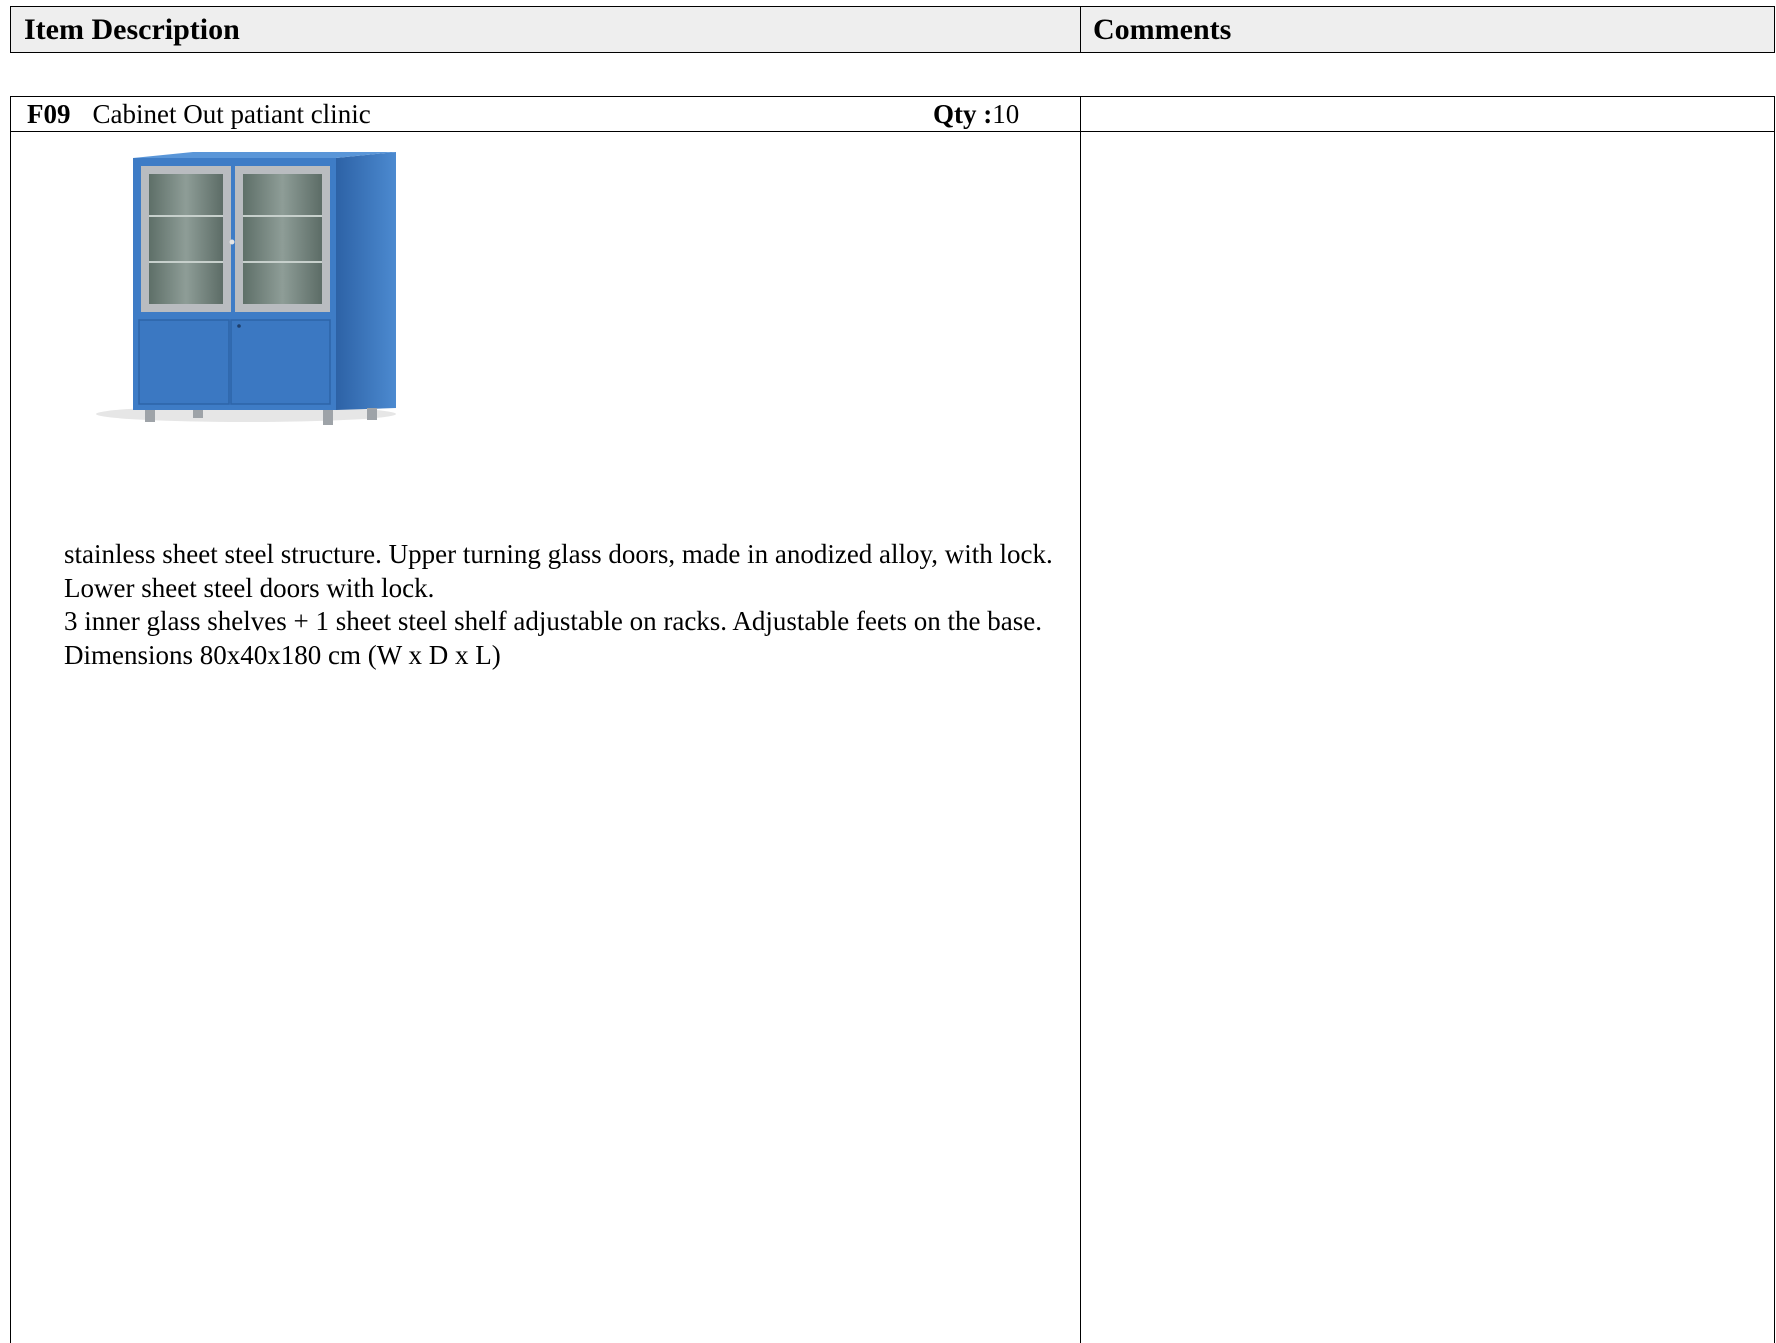 The image size is (1776, 1343). Describe the element at coordinates (231, 113) in the screenshot. I see `item-name: Cabinet Out patiant clinic` at that location.